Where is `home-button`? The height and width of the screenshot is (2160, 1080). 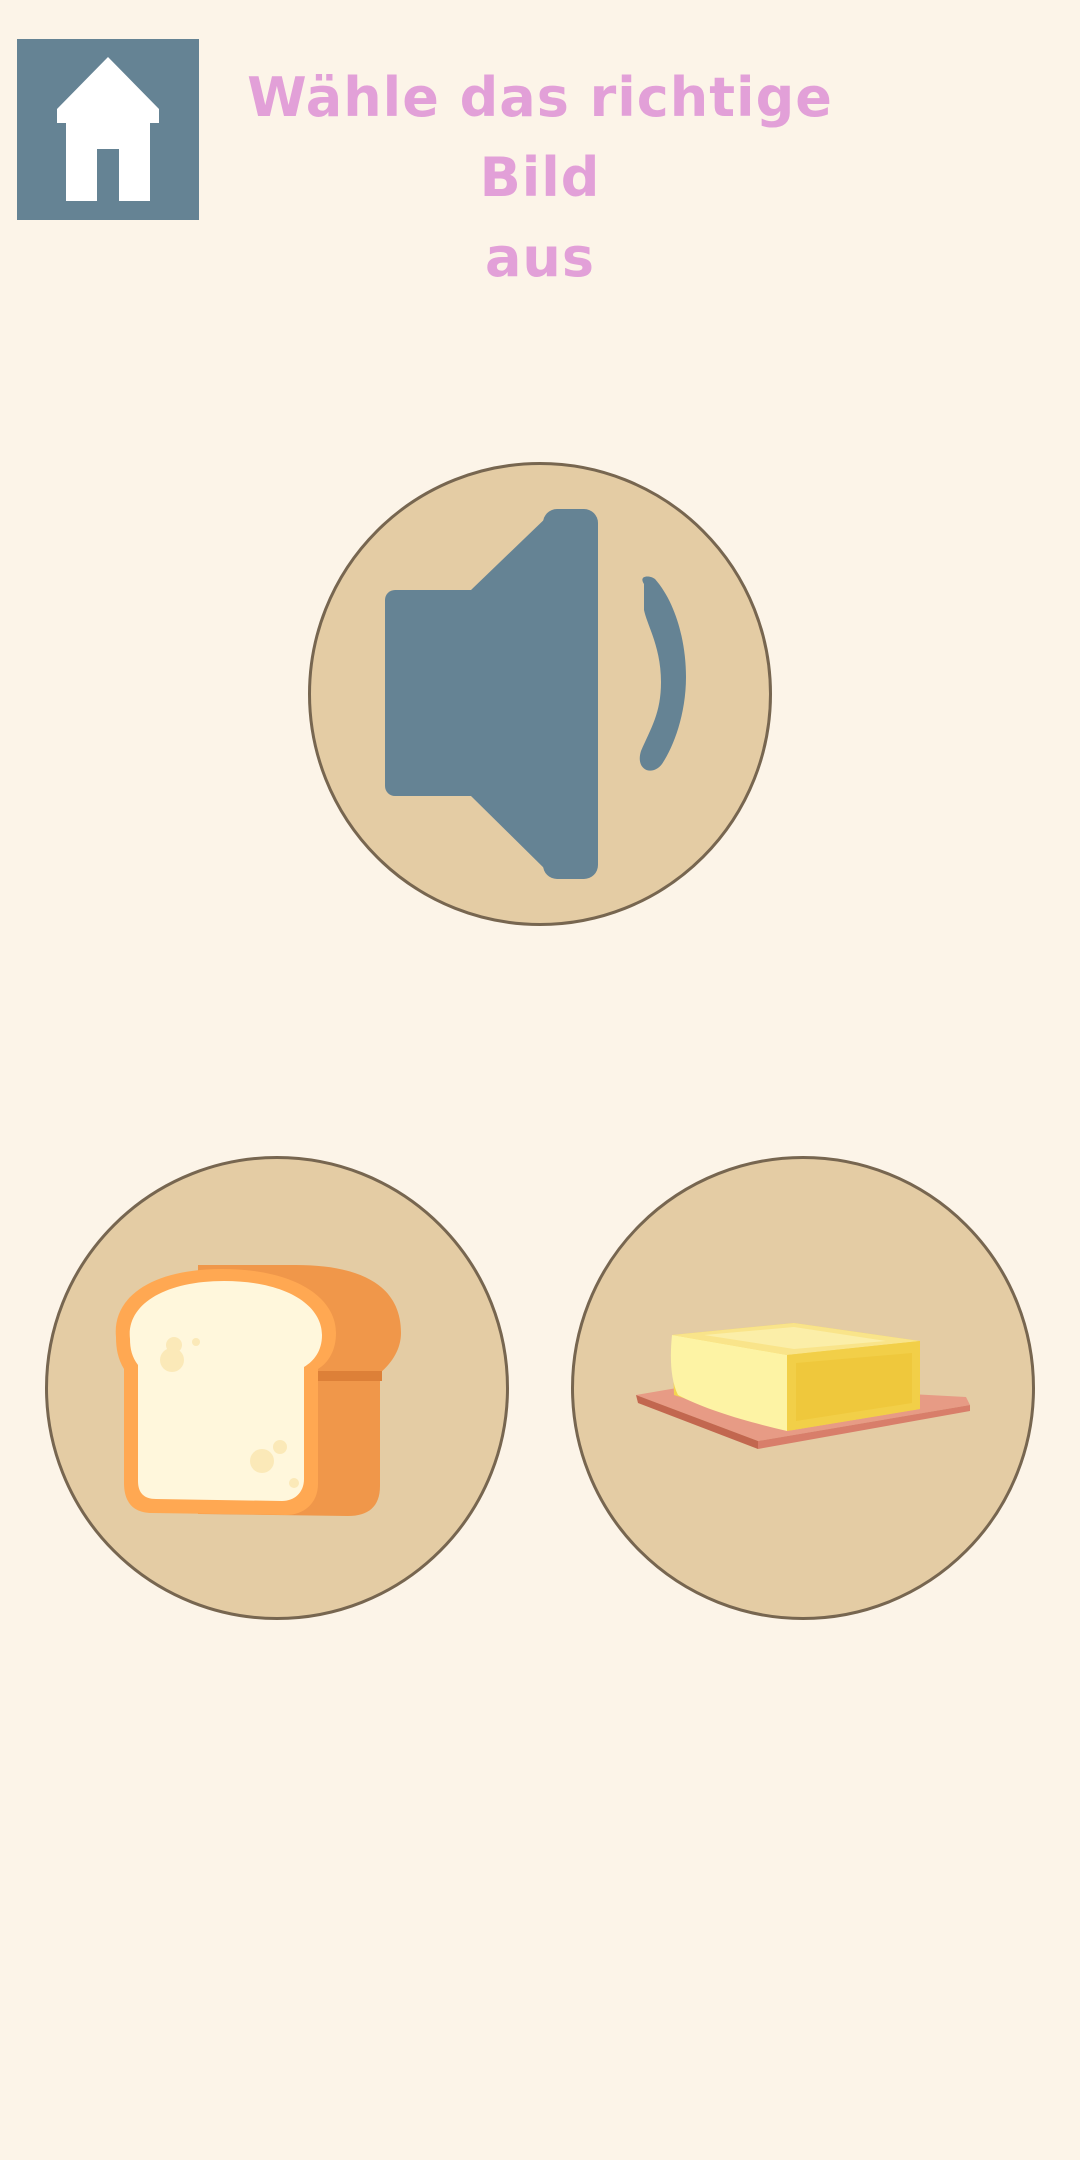
home-button is located at coordinates (108, 129).